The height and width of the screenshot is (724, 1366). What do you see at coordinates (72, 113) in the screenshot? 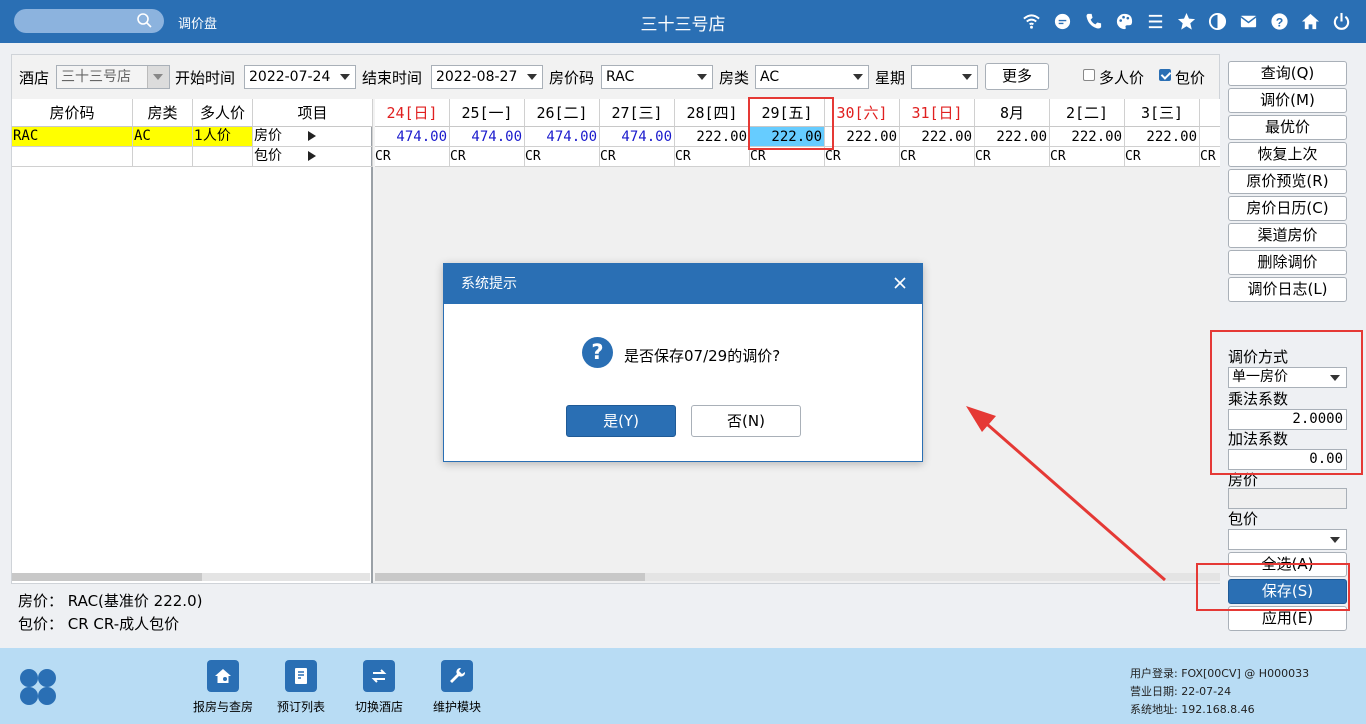
I see `col-header-ratecode: 房价码` at bounding box center [72, 113].